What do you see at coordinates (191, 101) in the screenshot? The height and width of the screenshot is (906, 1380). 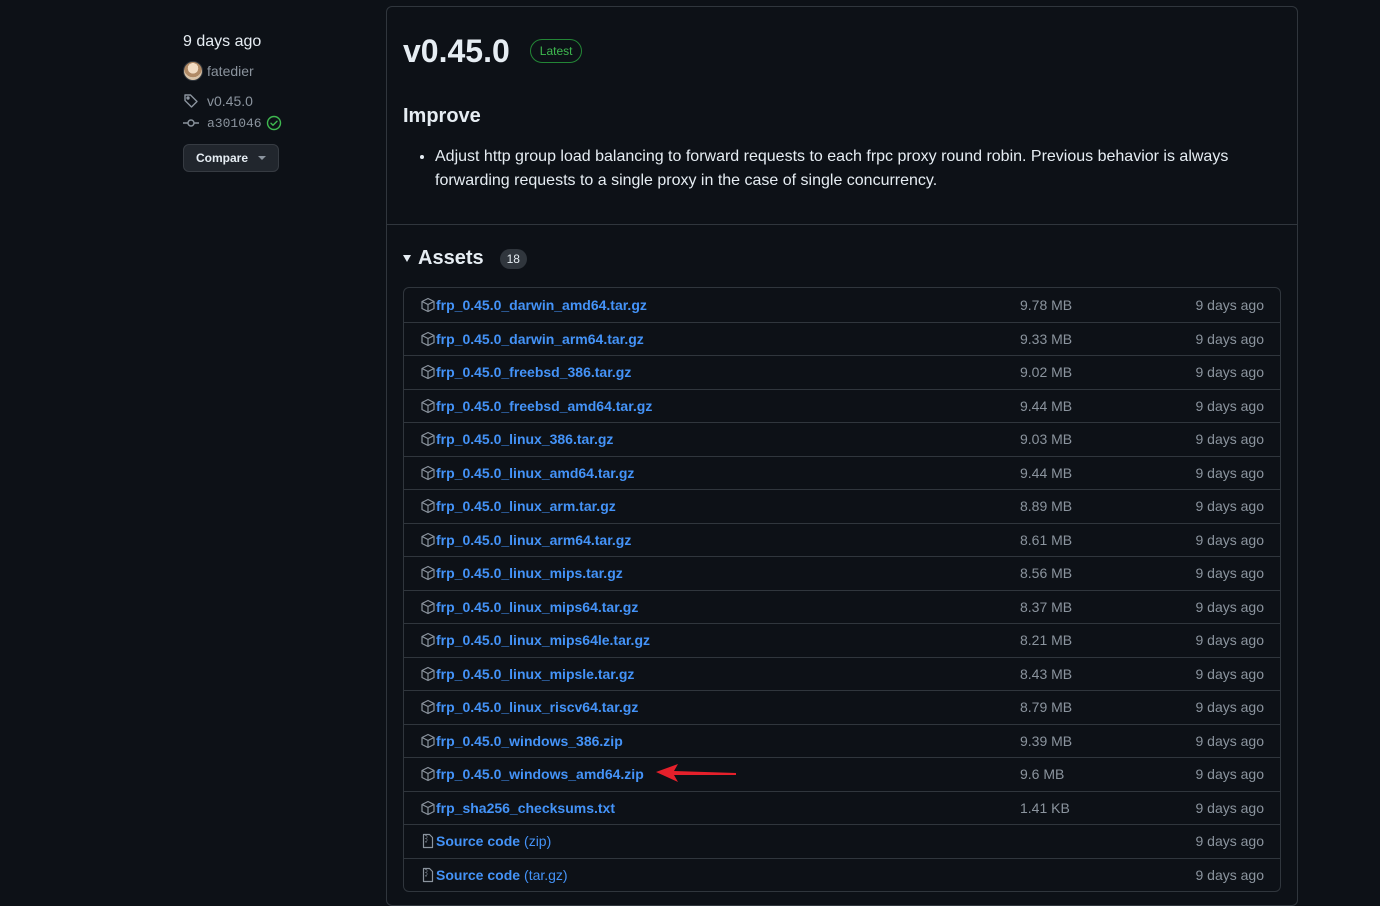 I see `tag-icon` at bounding box center [191, 101].